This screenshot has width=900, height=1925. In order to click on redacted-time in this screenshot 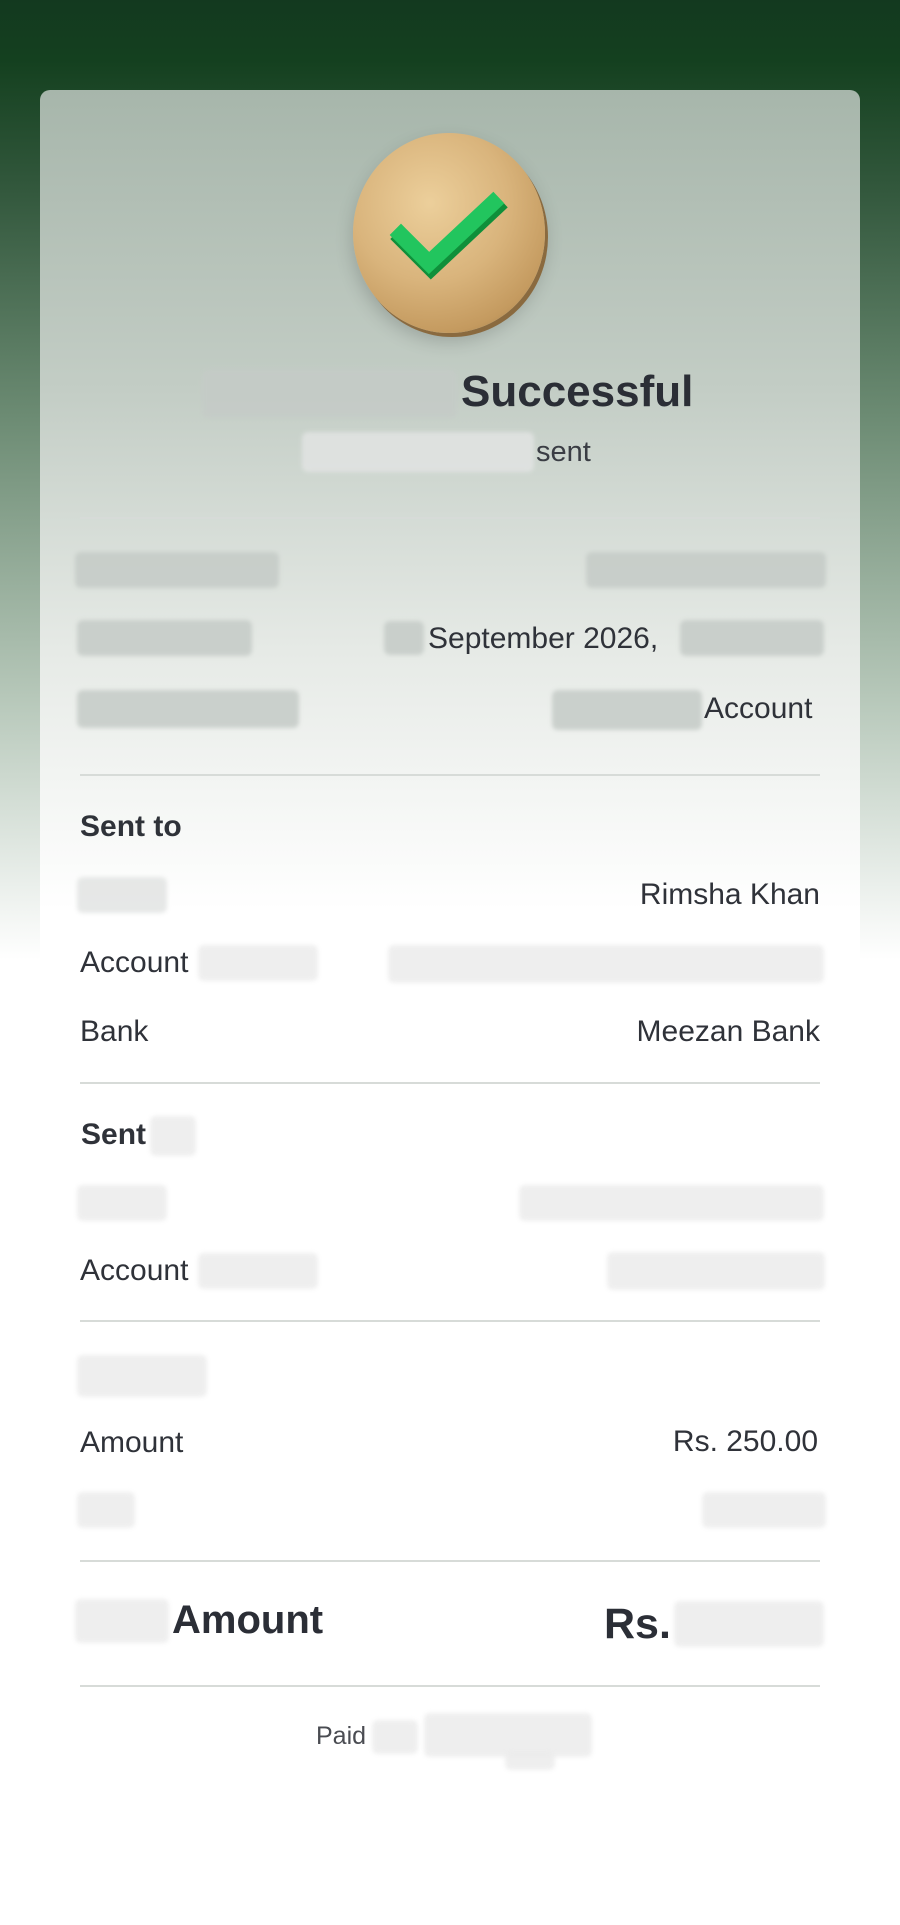, I will do `click(752, 638)`.